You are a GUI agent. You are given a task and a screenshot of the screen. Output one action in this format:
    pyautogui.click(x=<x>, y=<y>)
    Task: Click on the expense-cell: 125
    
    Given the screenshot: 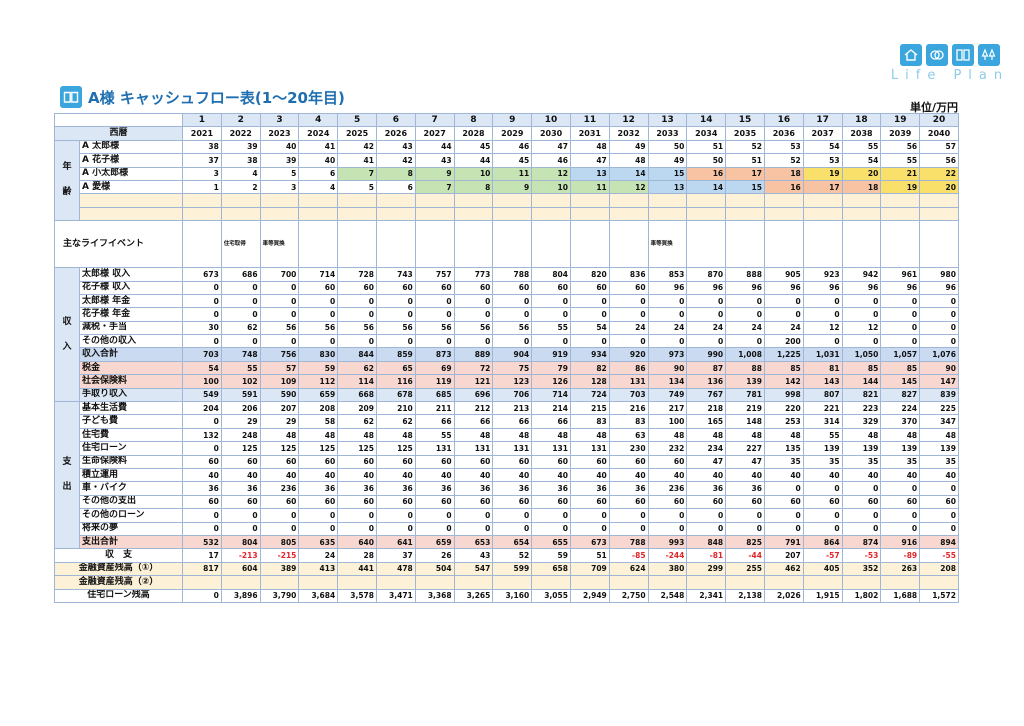 What is the action you would take?
    pyautogui.click(x=357, y=448)
    